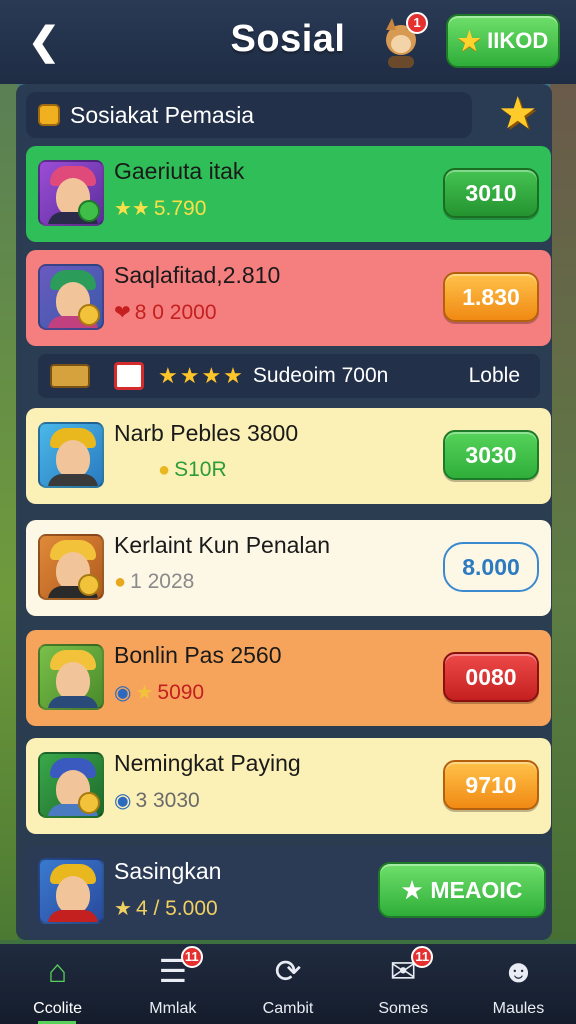 This screenshot has height=1024, width=576. Describe the element at coordinates (122, 313) in the screenshot. I see `pin-icon: ❤` at that location.